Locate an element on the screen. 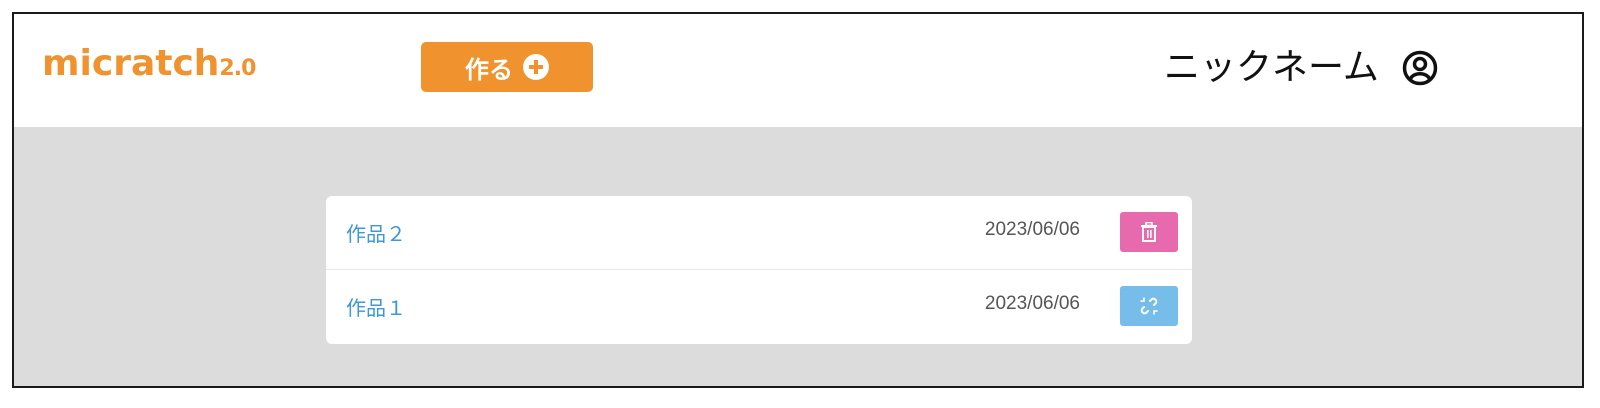 Image resolution: width=1600 pixels, height=408 pixels. create-button: 作る is located at coordinates (507, 67).